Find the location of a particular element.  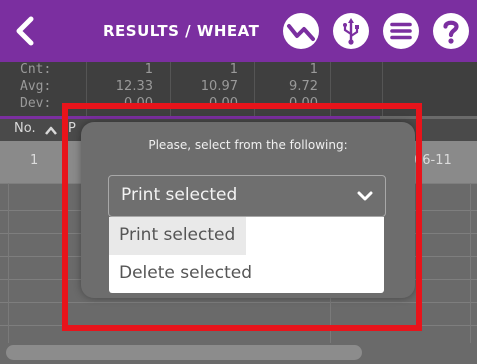

column-header-p: P is located at coordinates (72, 128).